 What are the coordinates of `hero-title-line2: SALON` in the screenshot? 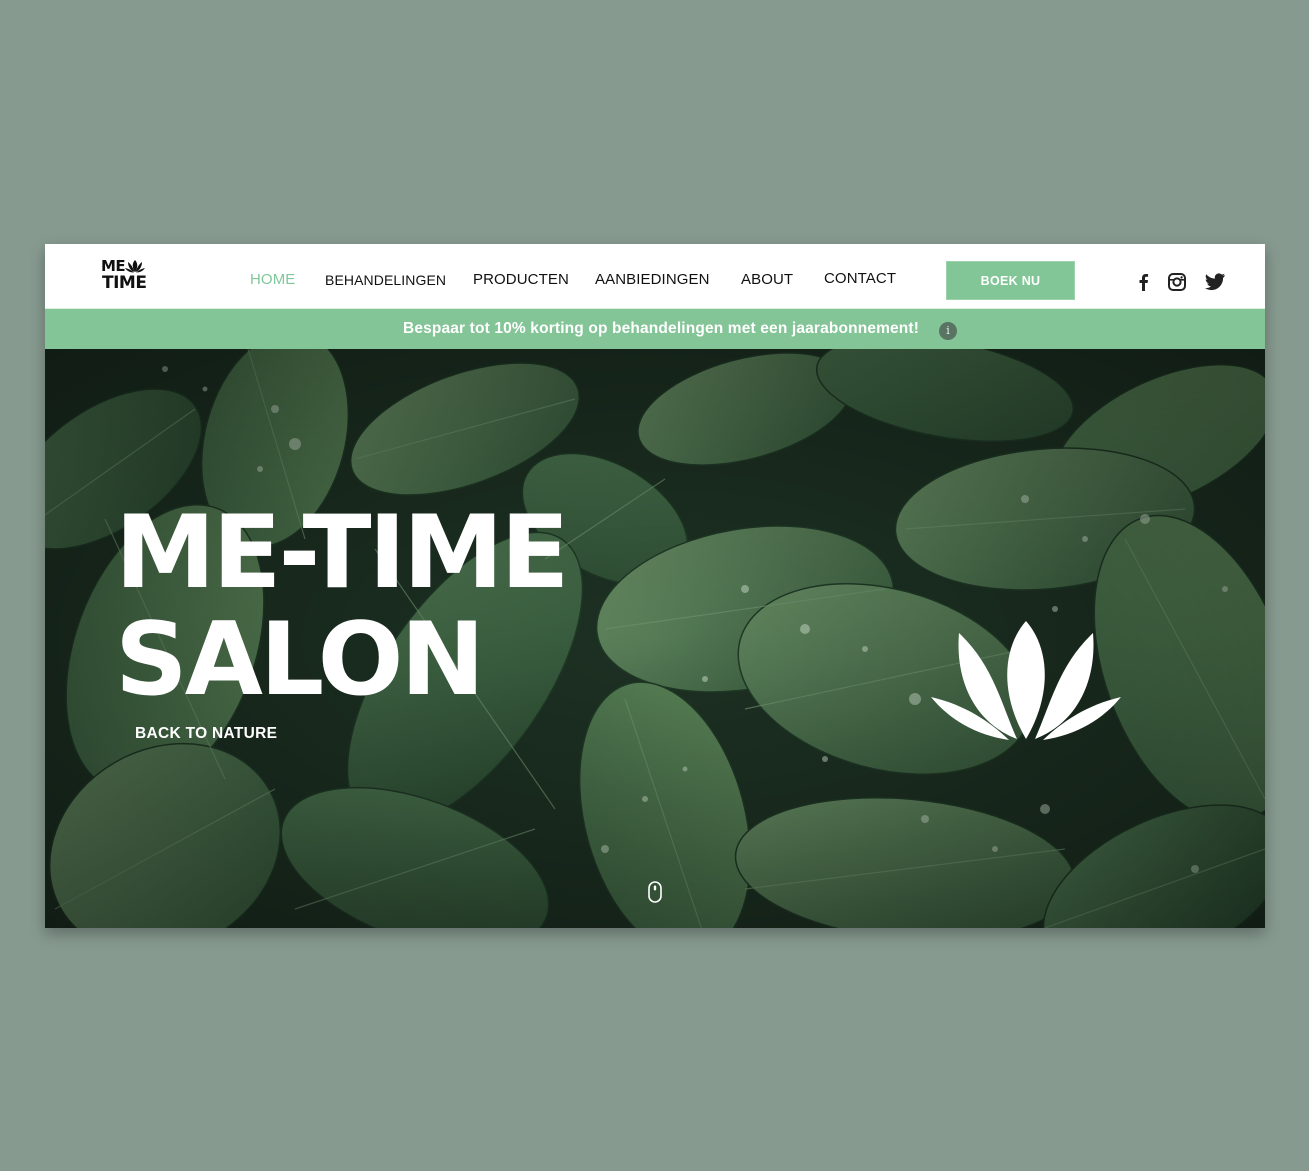 It's located at (300, 659).